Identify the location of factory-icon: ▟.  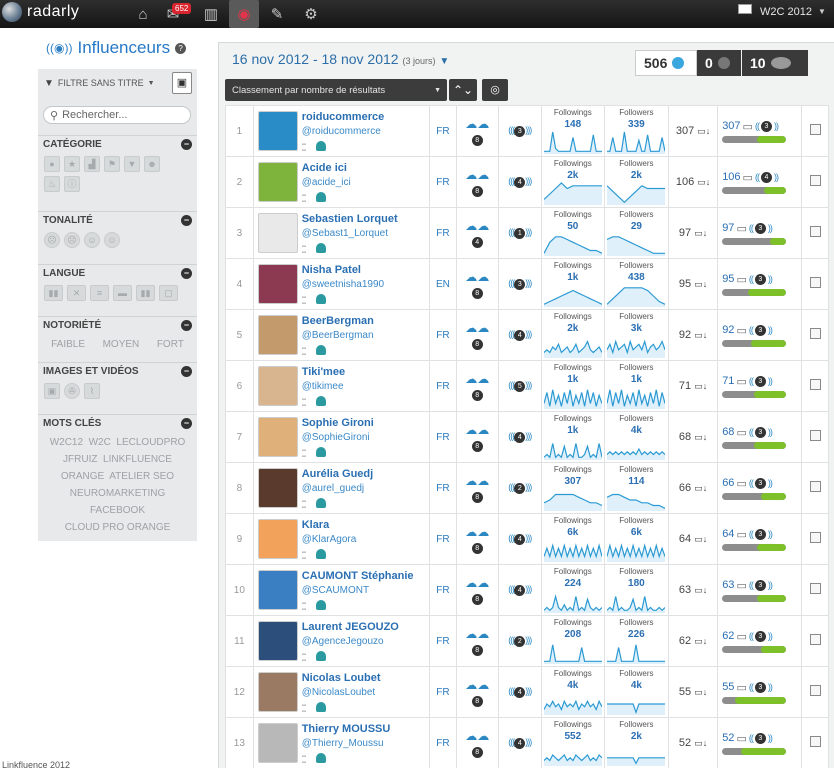
(92, 164).